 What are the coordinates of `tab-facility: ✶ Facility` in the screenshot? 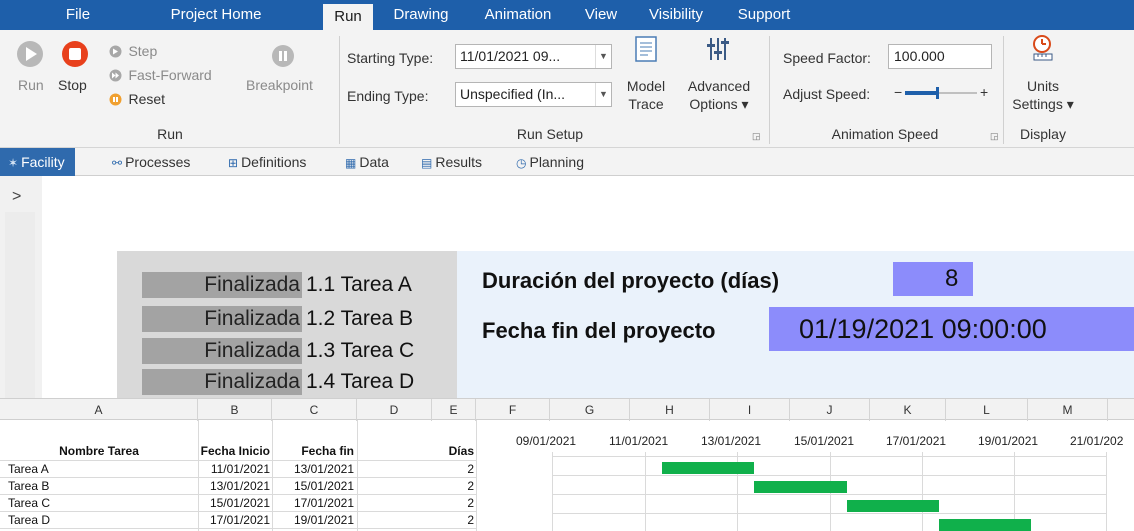 It's located at (37, 162).